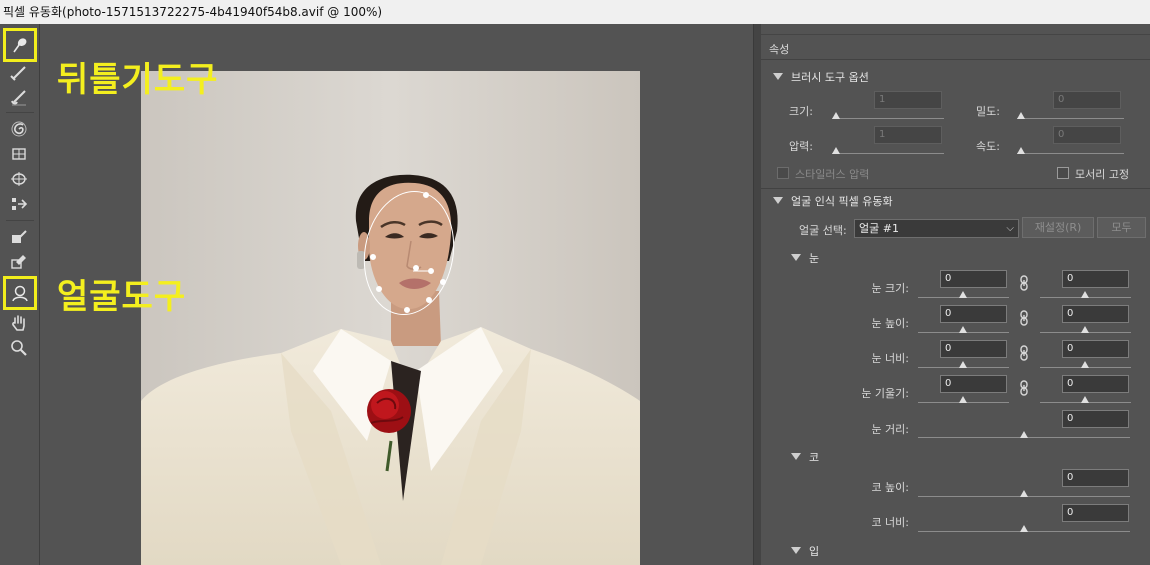 The width and height of the screenshot is (1150, 565). I want to click on stylus-pressure-label: 스타일러스 압력, so click(832, 174).